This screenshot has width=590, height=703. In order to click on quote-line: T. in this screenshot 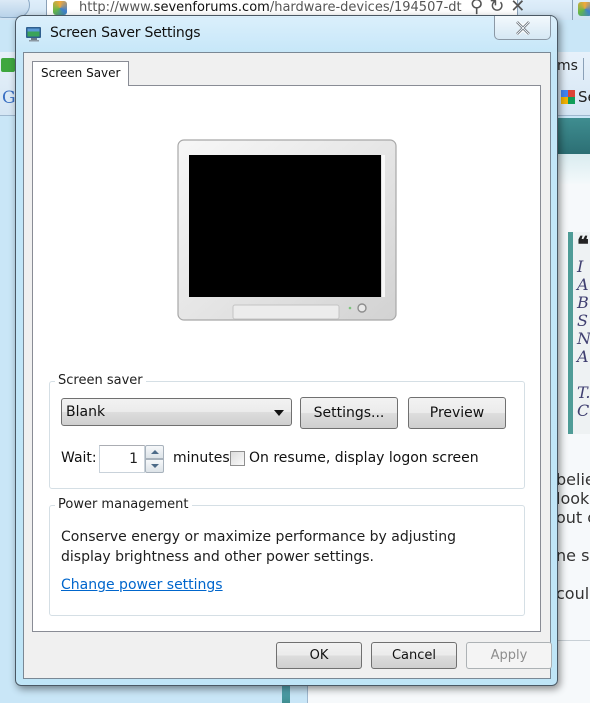, I will do `click(583, 392)`.